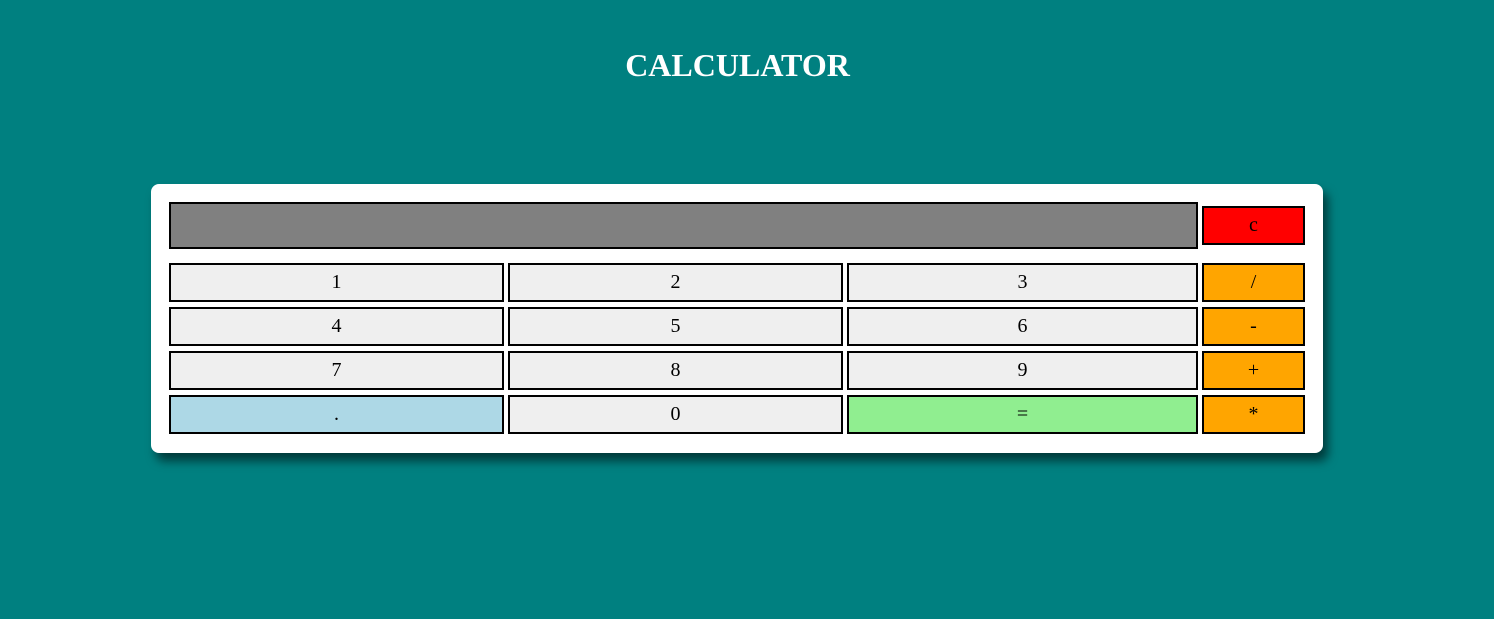 The image size is (1494, 619). I want to click on digit-3-button: 3, so click(1022, 282).